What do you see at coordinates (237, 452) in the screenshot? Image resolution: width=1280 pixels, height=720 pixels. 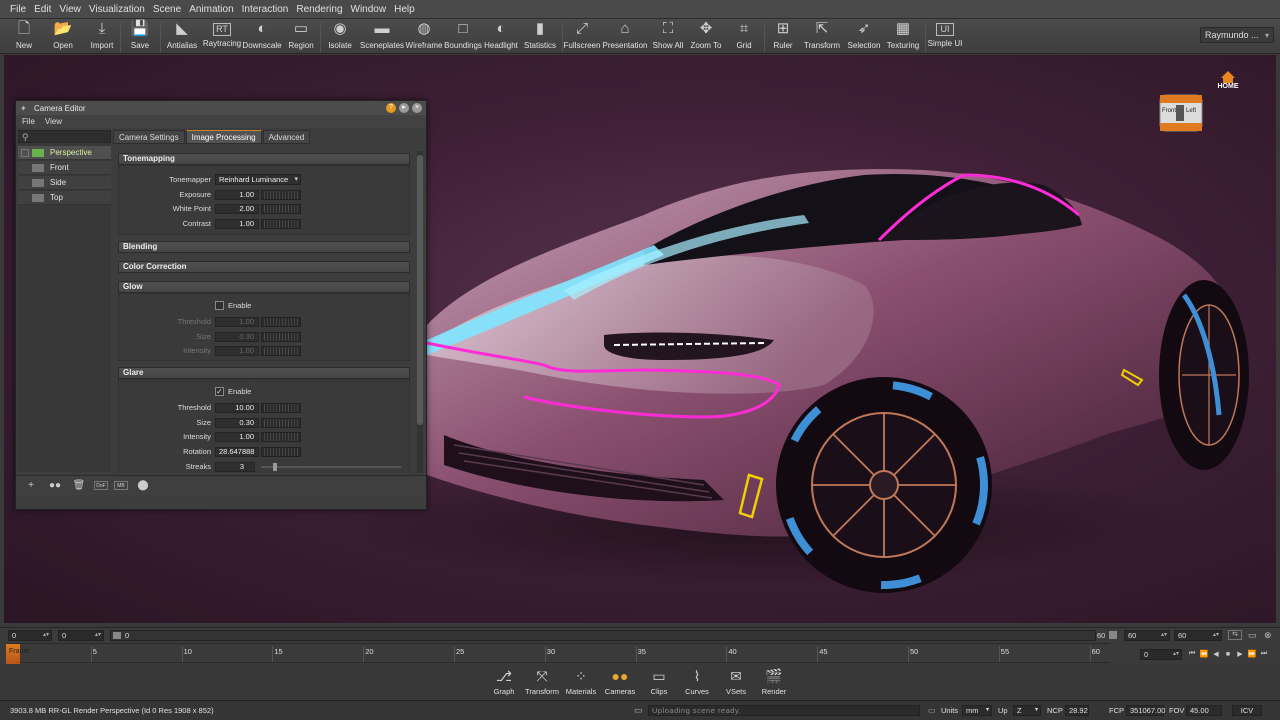 I see `glare-rotation-field: 28.647888` at bounding box center [237, 452].